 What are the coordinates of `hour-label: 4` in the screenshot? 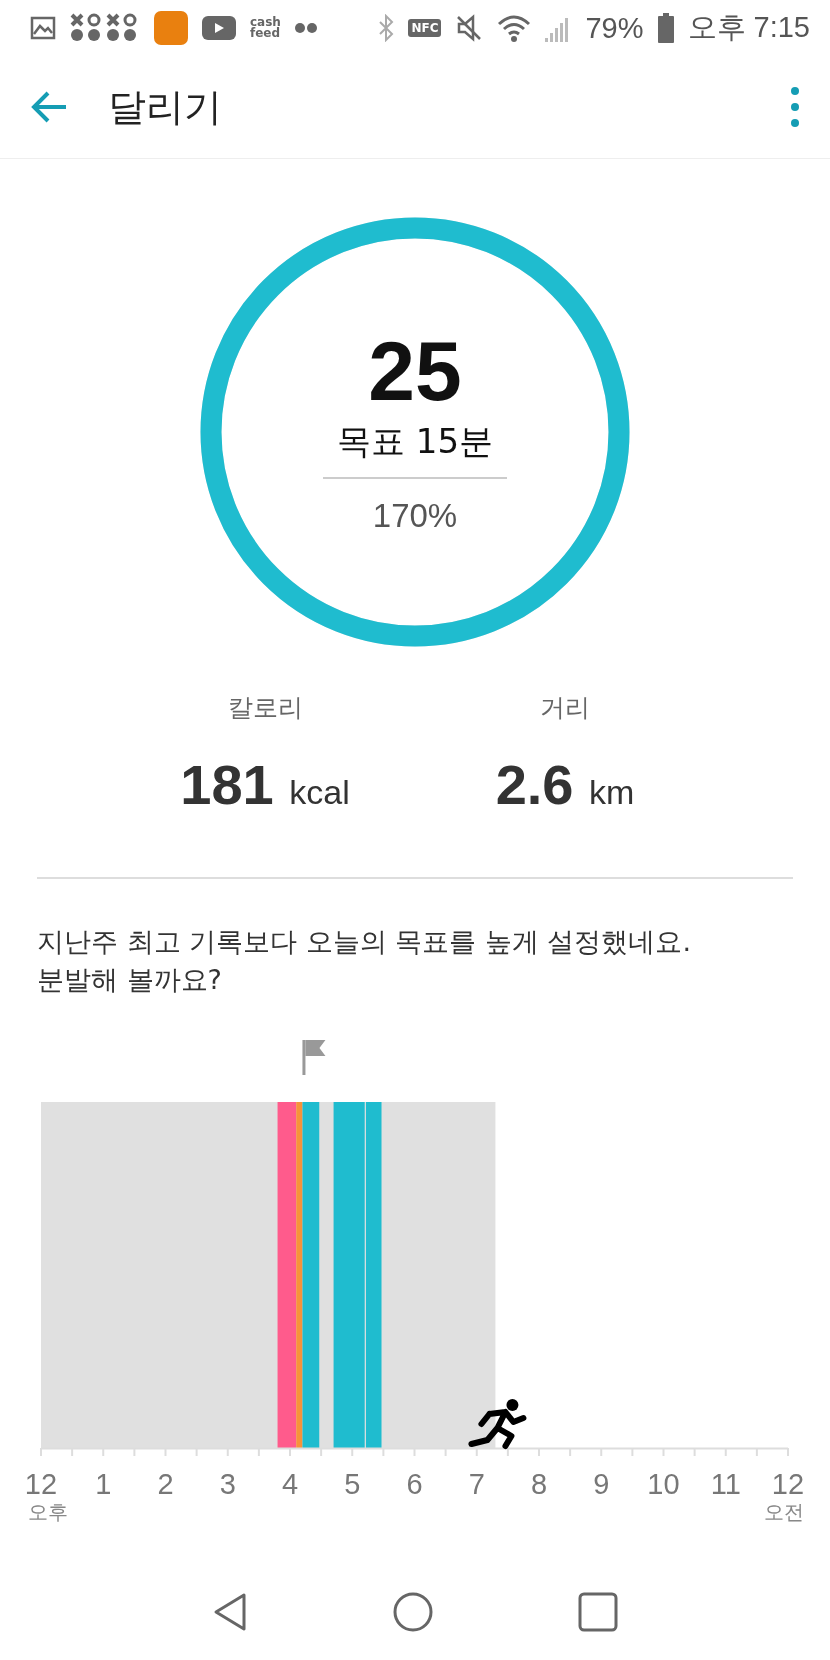 It's located at (290, 1483).